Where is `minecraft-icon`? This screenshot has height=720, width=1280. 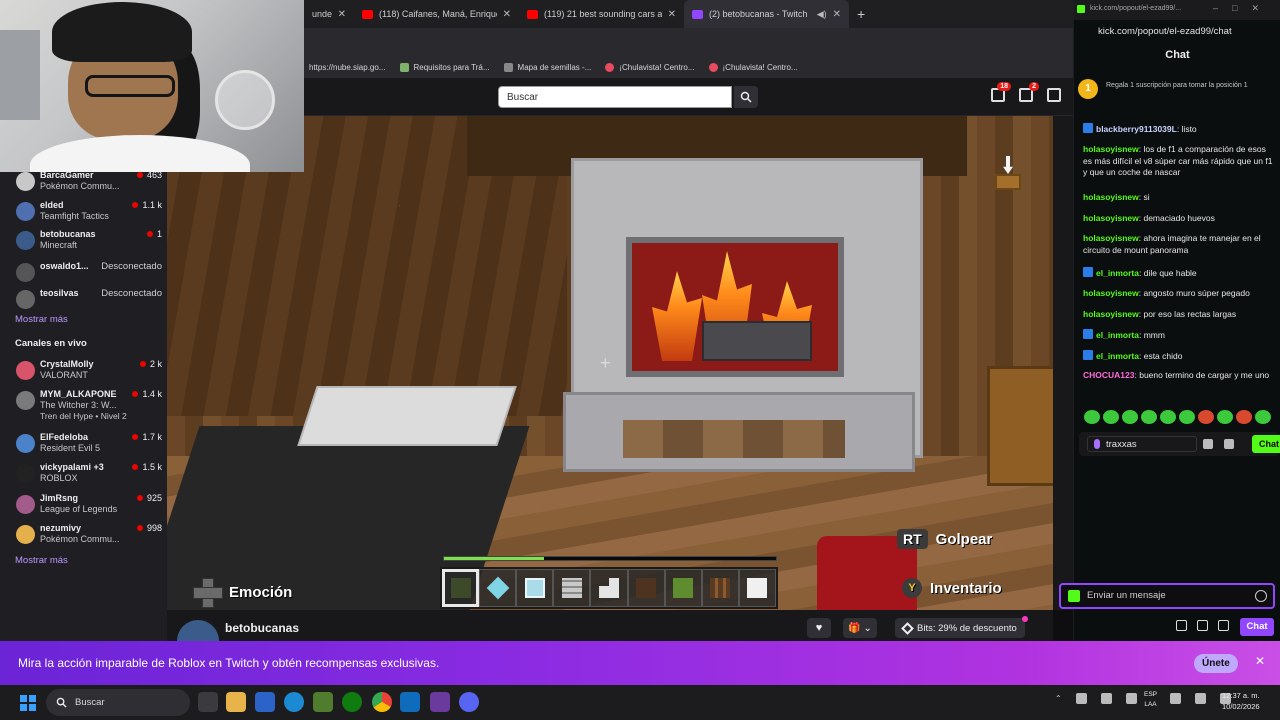 minecraft-icon is located at coordinates (323, 702).